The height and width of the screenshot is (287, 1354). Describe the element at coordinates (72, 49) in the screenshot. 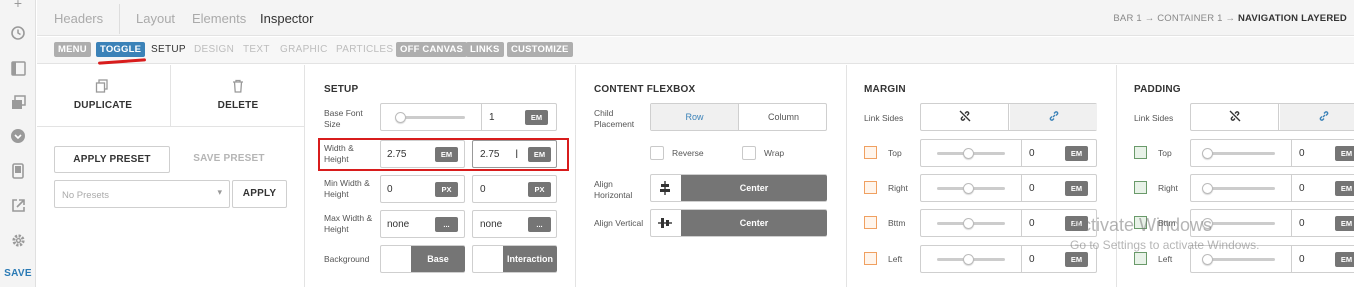

I see `pill-menu: MENU` at that location.